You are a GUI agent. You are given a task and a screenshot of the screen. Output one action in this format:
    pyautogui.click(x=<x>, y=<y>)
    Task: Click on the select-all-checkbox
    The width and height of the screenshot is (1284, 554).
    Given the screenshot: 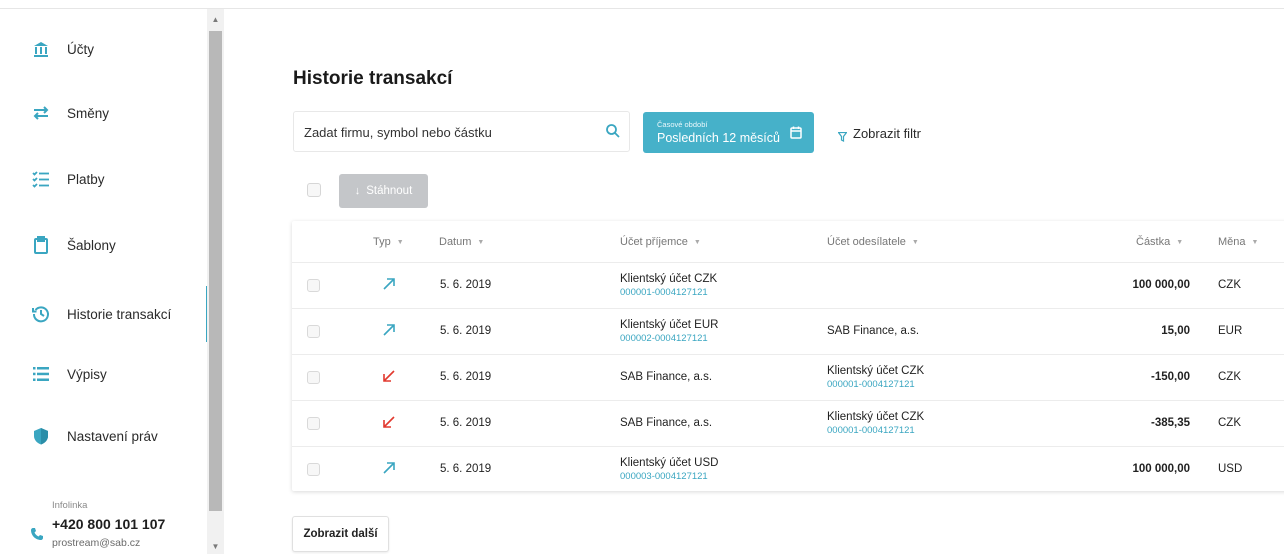 What is the action you would take?
    pyautogui.click(x=314, y=190)
    